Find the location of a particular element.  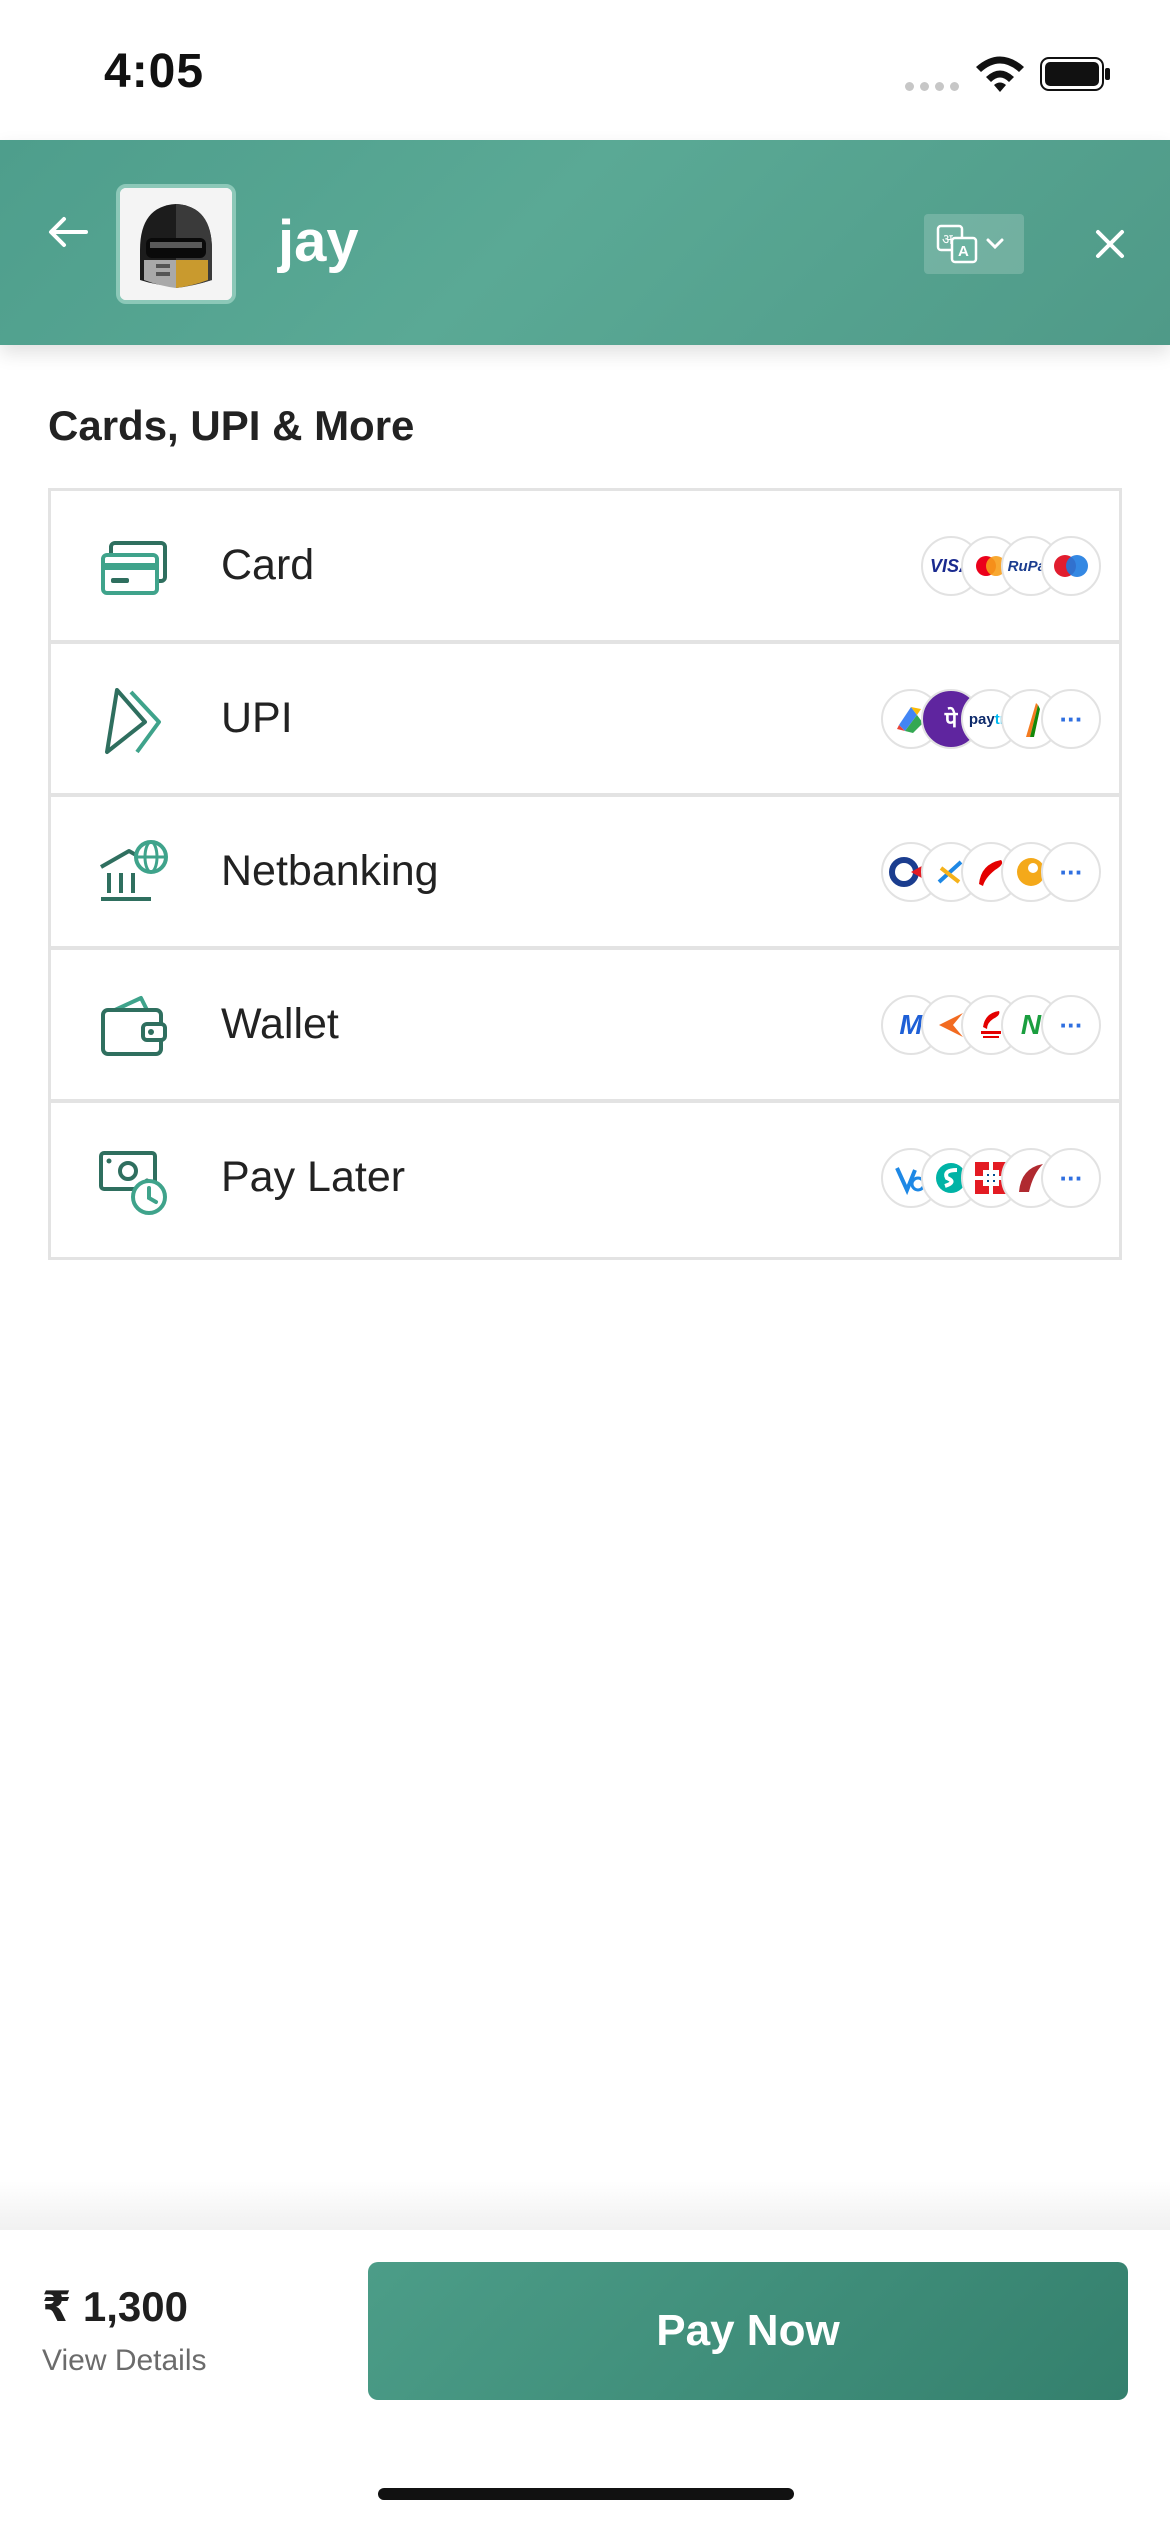

upi-app-logos: पे paytm ··· is located at coordinates (991, 720).